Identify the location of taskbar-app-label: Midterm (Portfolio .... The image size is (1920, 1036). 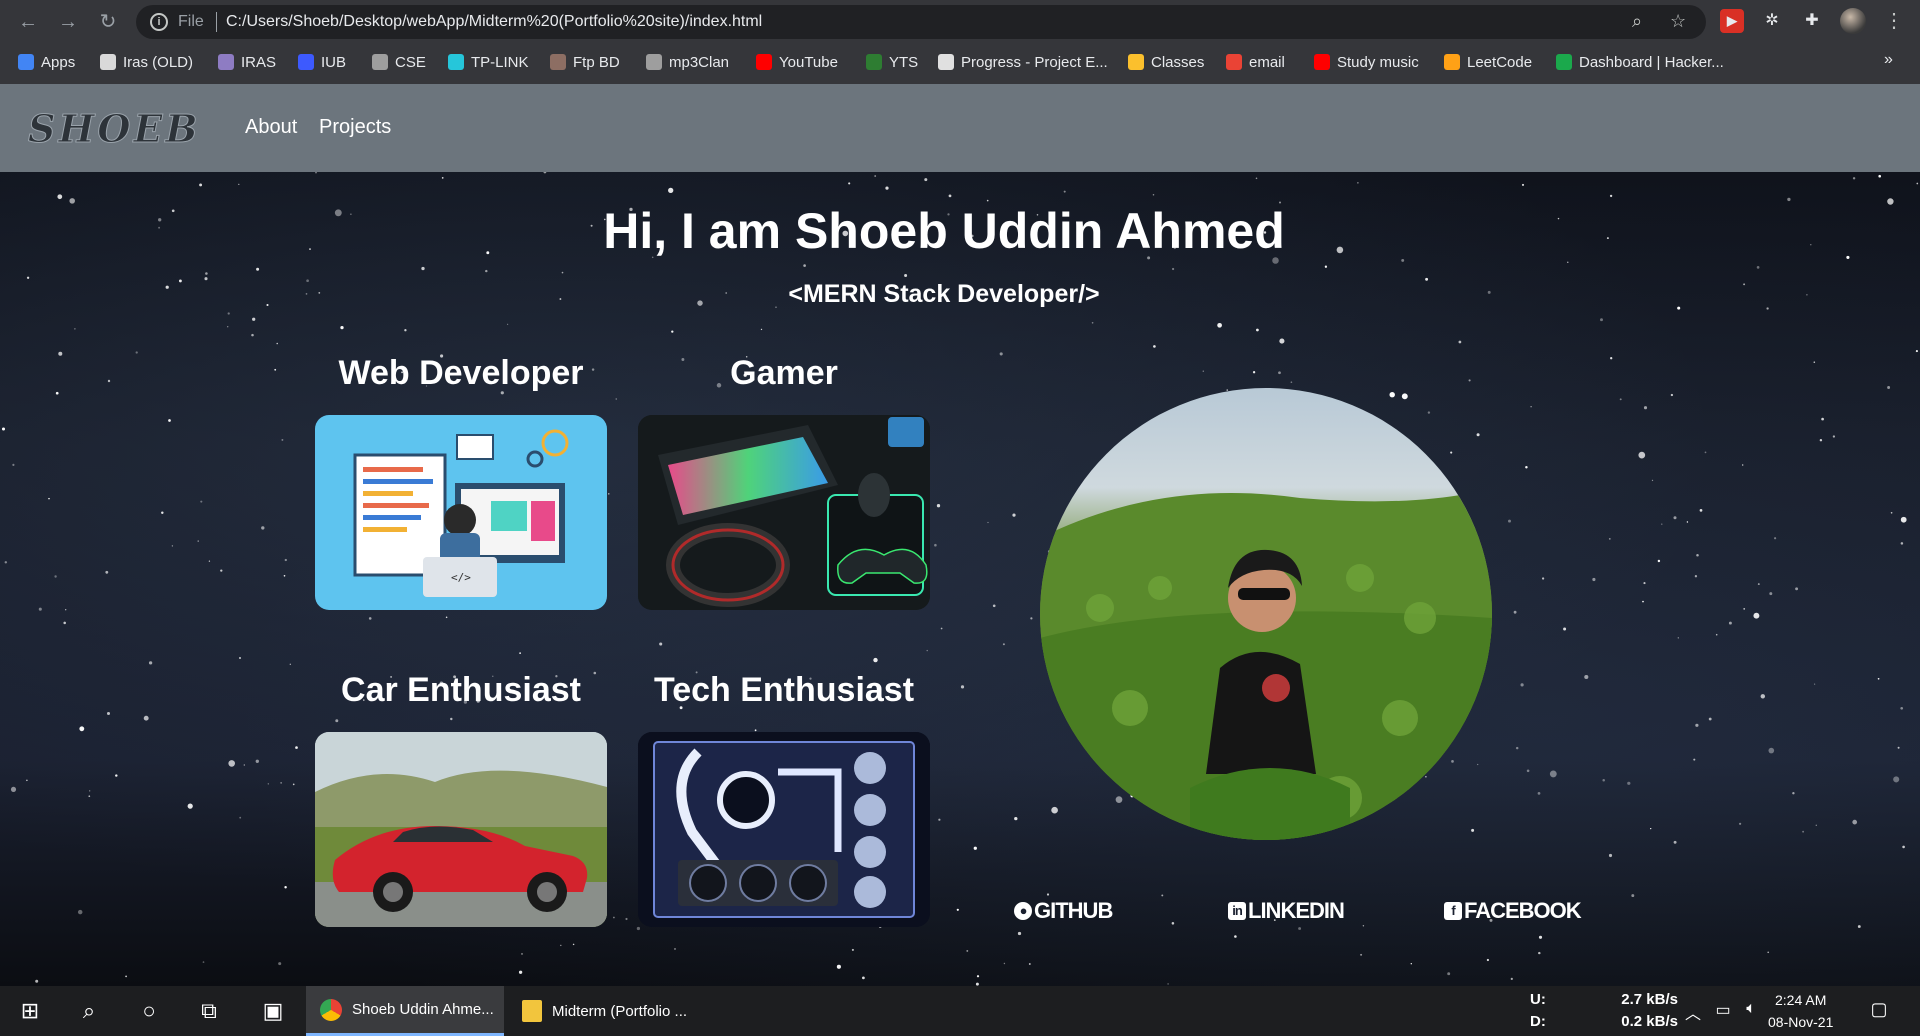
(620, 1011).